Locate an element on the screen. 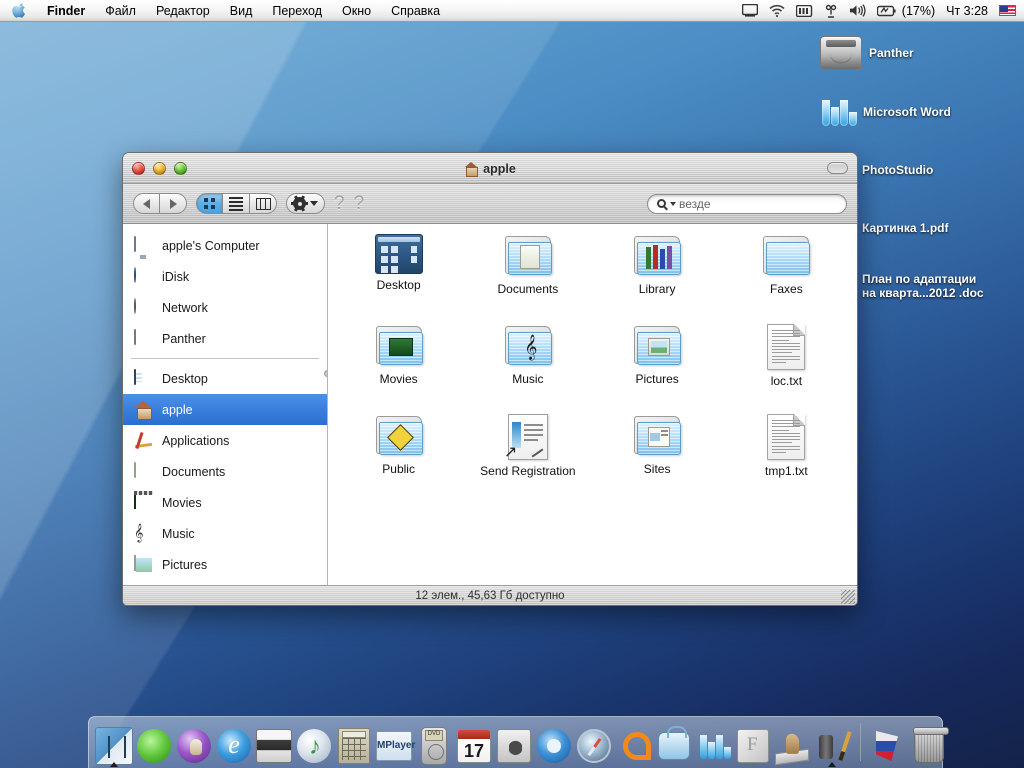 Image resolution: width=1024 pixels, height=768 pixels. menu-item-file: Файл is located at coordinates (120, 11).